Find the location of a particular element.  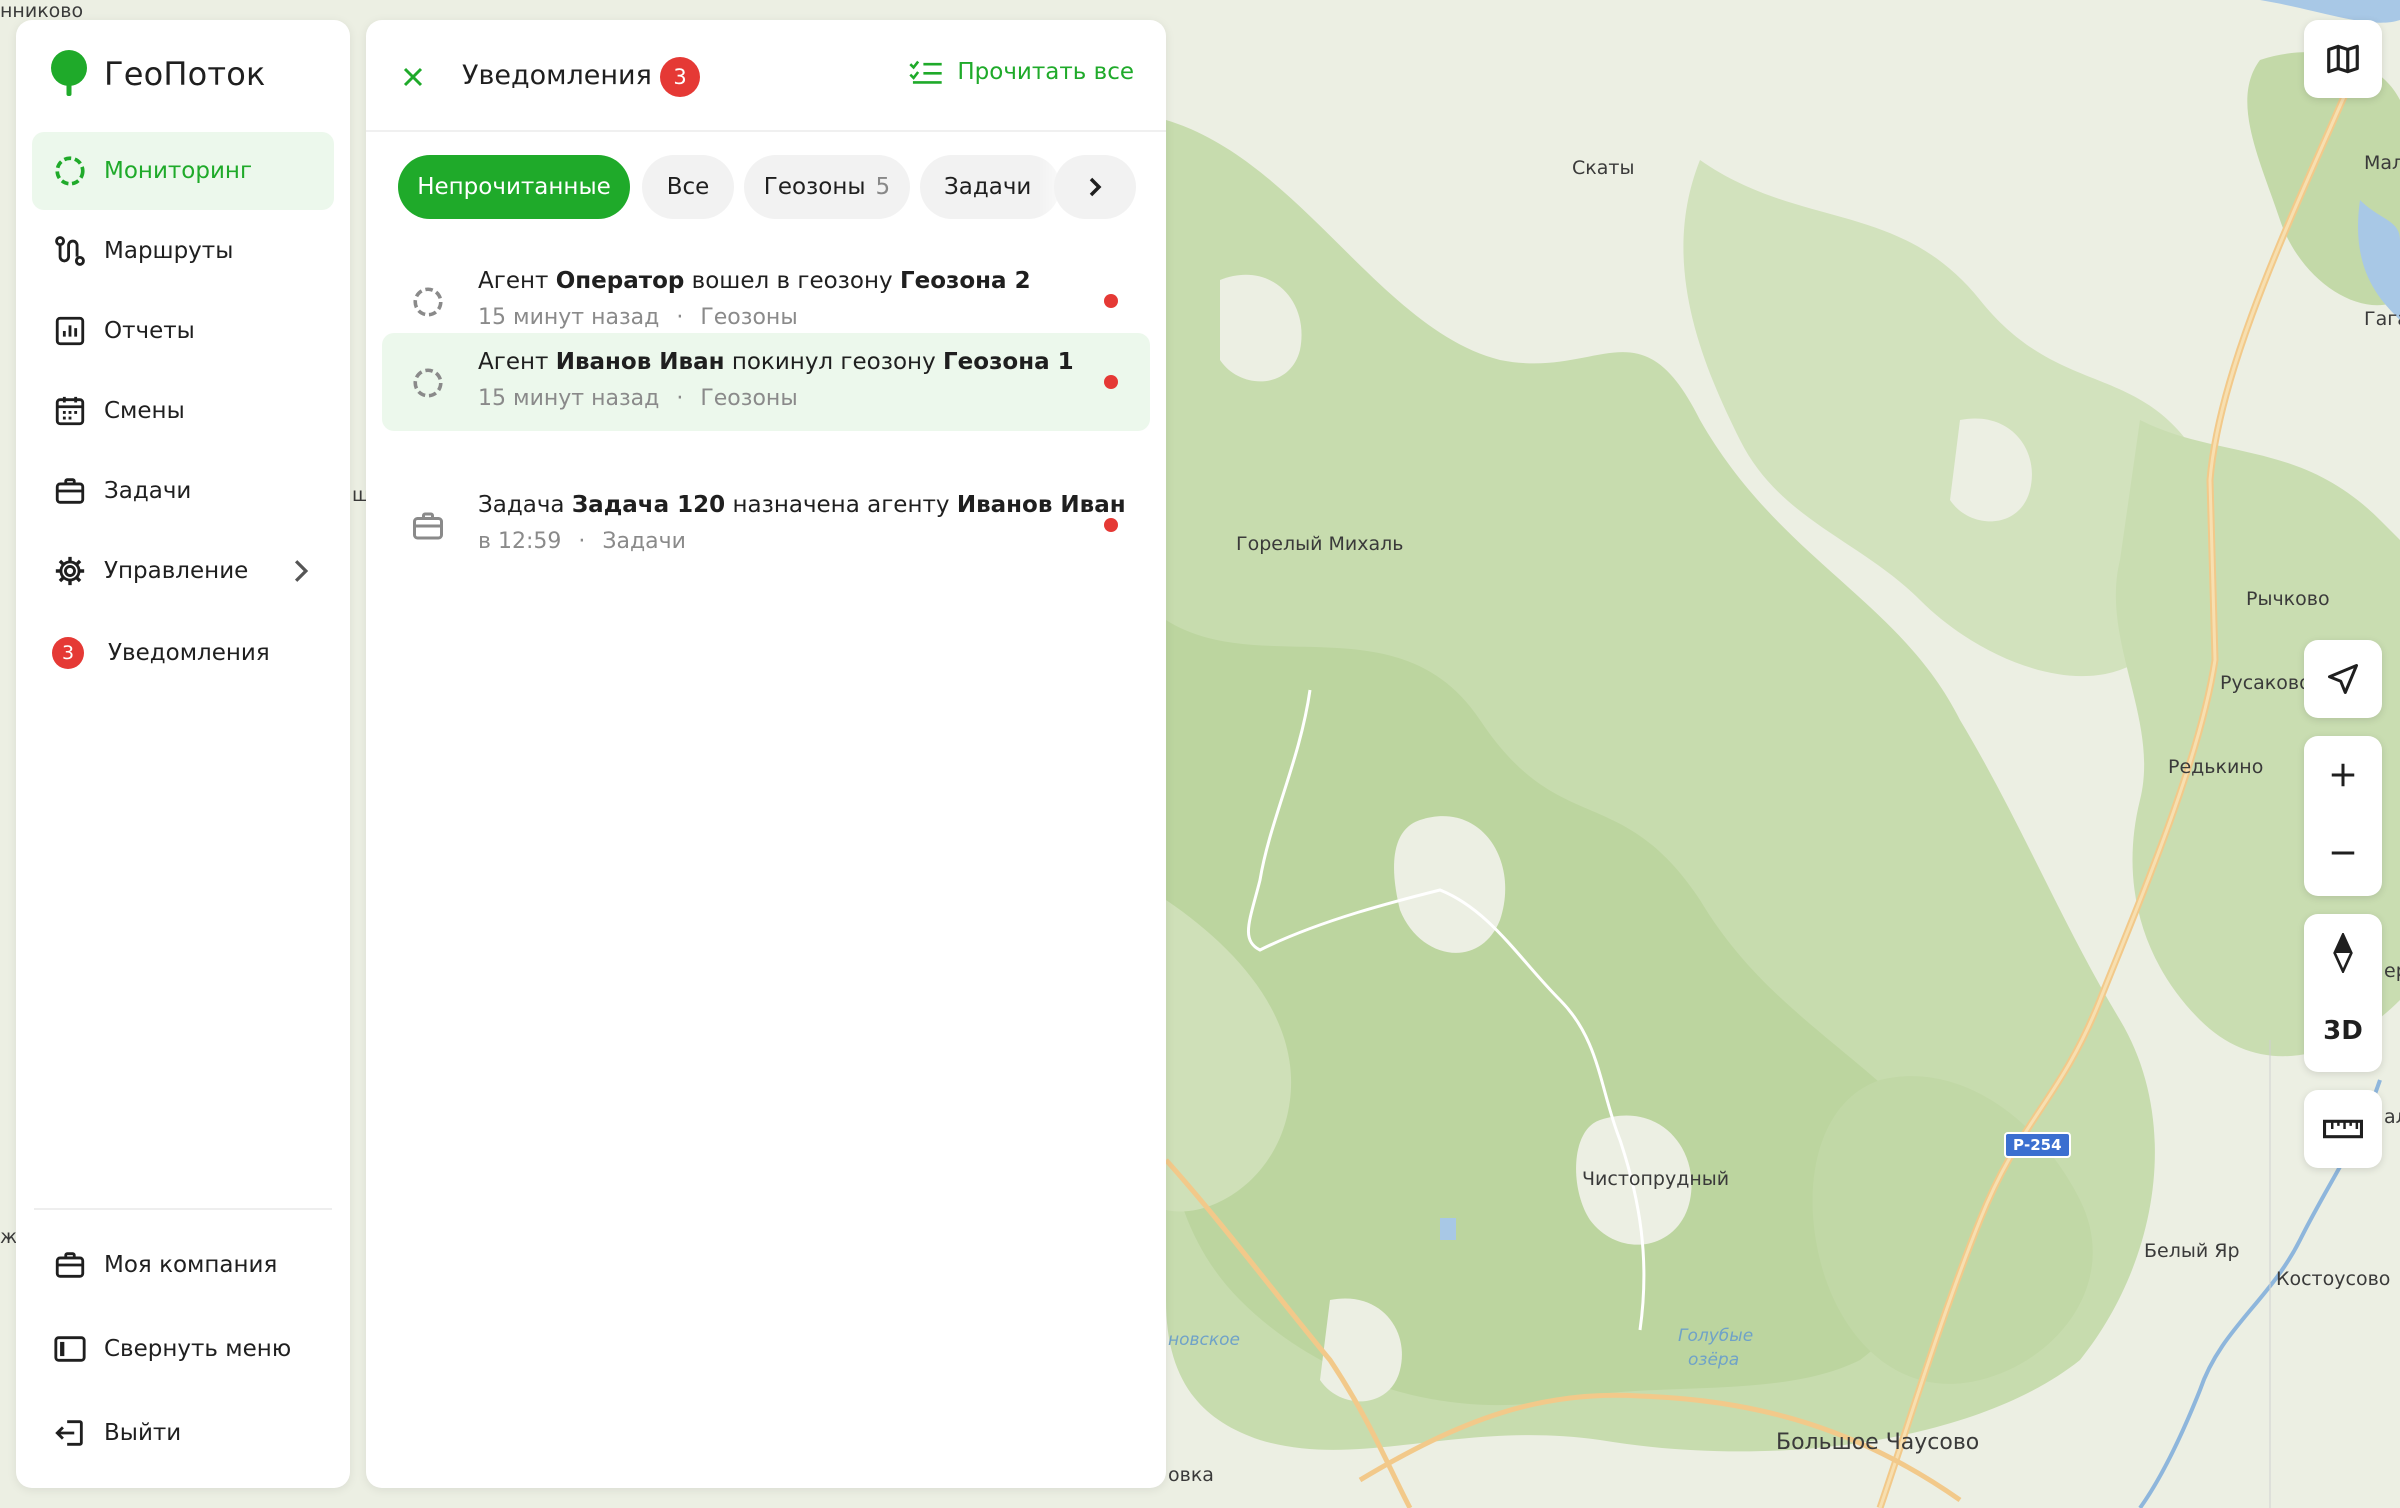

map-layers-control is located at coordinates (2343, 59).